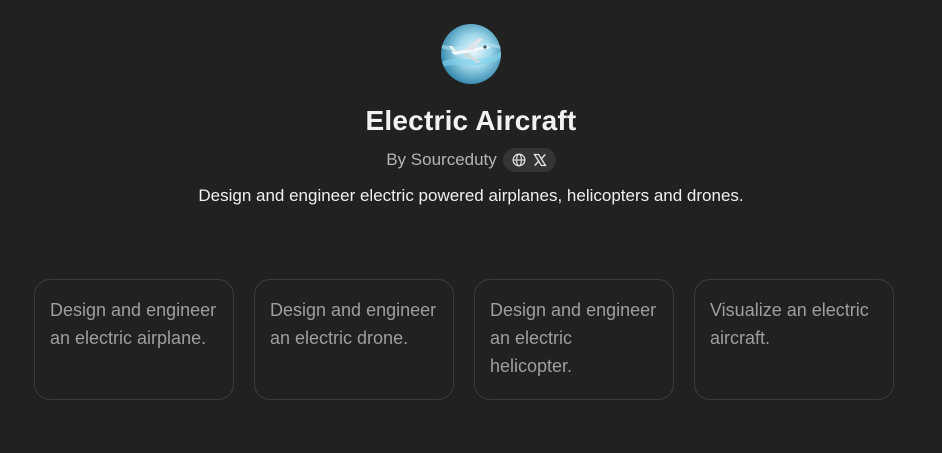 Image resolution: width=942 pixels, height=453 pixels. I want to click on electric-aircraft-avatar-icon, so click(471, 53).